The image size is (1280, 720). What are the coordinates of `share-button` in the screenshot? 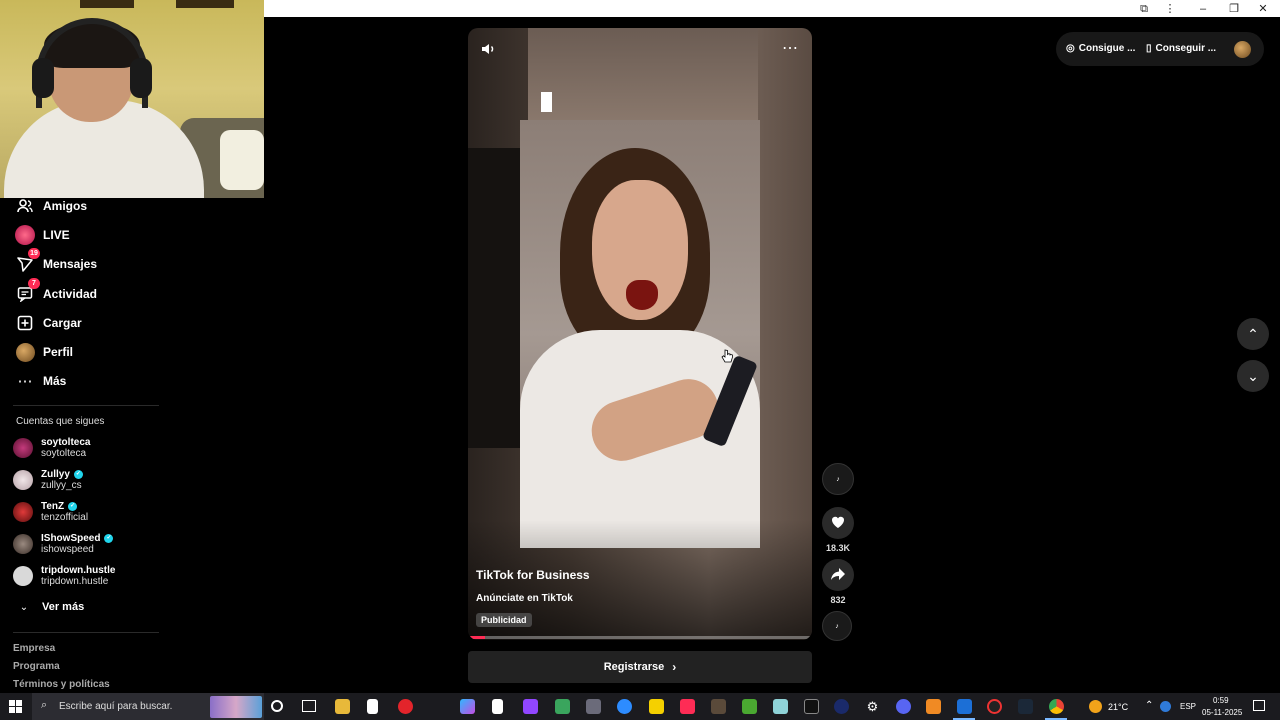 It's located at (838, 575).